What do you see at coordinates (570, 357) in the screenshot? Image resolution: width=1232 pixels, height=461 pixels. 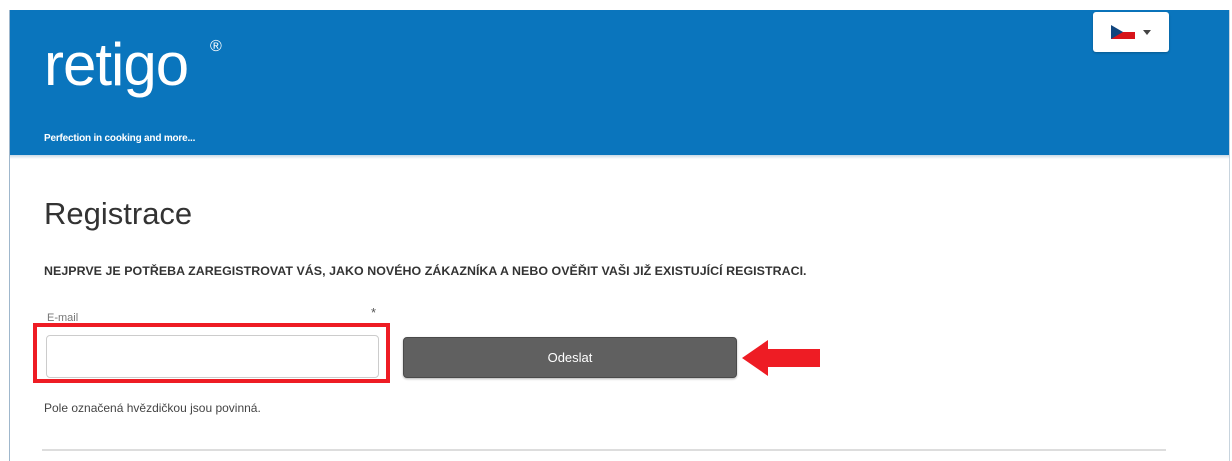 I see `submit-button: Odeslat` at bounding box center [570, 357].